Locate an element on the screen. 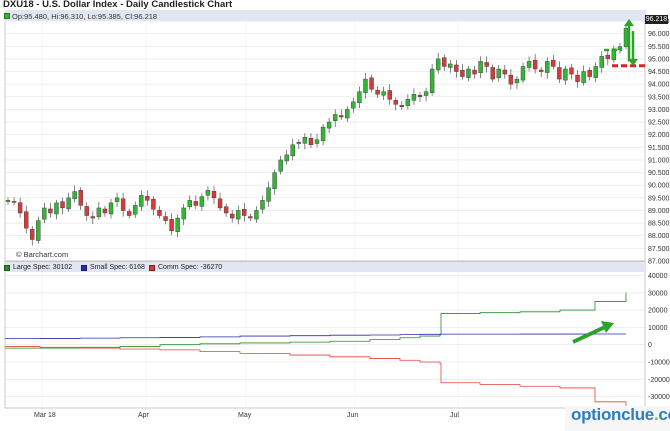  legend-small-swatch is located at coordinates (84, 267).